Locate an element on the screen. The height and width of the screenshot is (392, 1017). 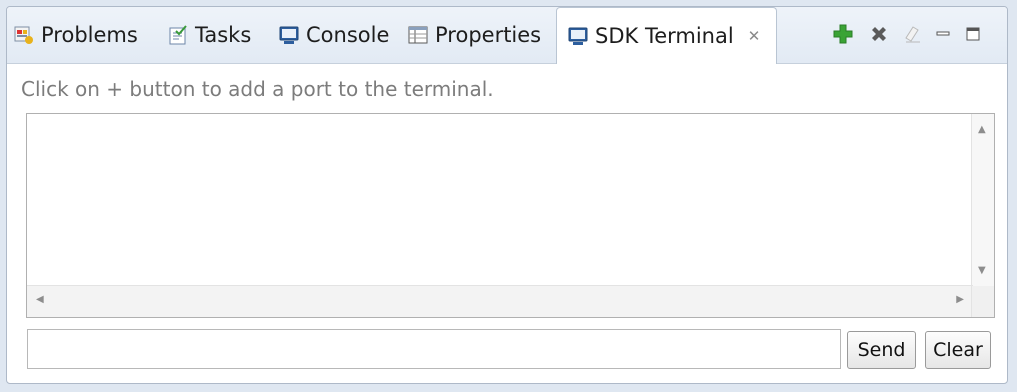
console-icon is located at coordinates (289, 35).